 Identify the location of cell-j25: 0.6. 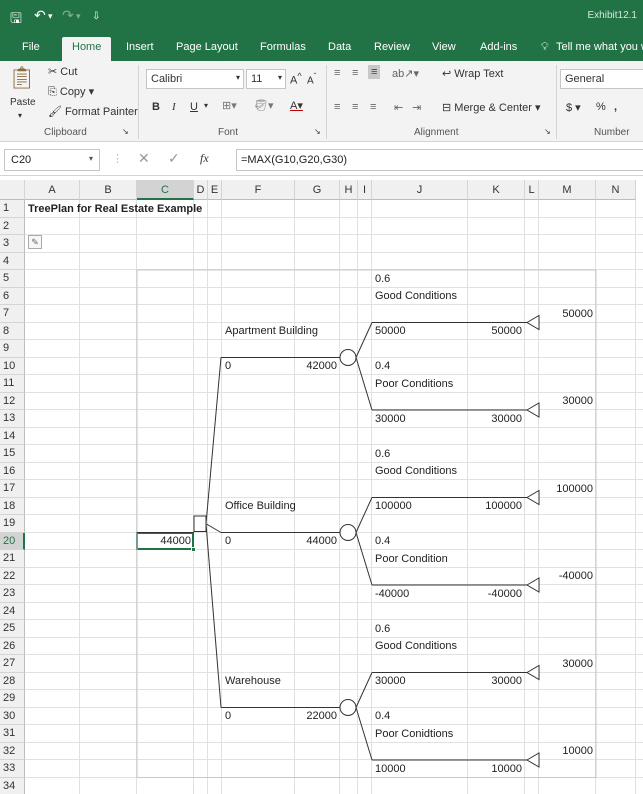
(382, 629).